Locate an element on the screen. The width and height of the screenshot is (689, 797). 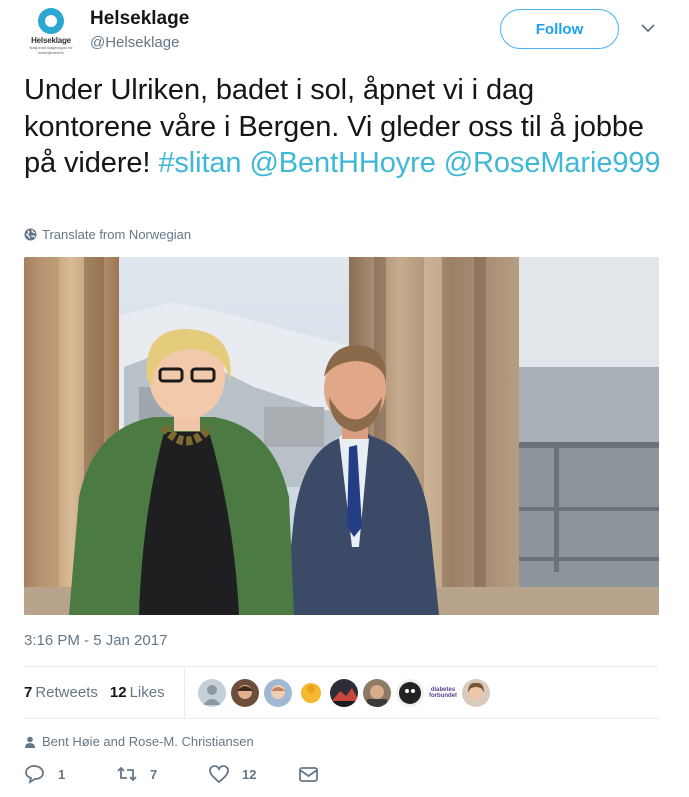
chevron-down-icon is located at coordinates (648, 28).